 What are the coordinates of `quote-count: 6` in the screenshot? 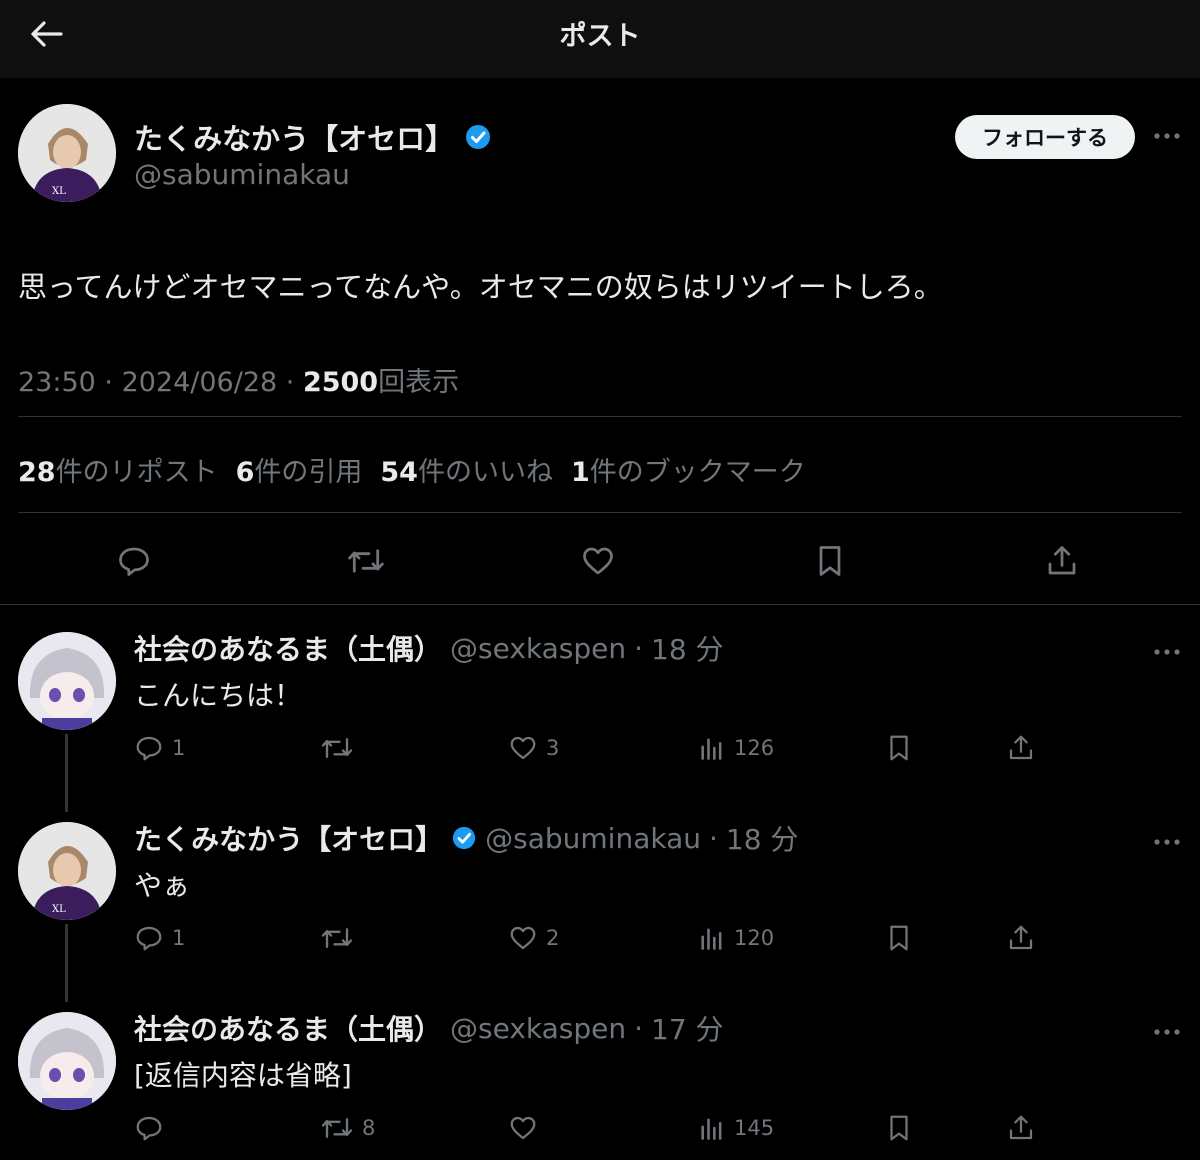 It's located at (245, 472).